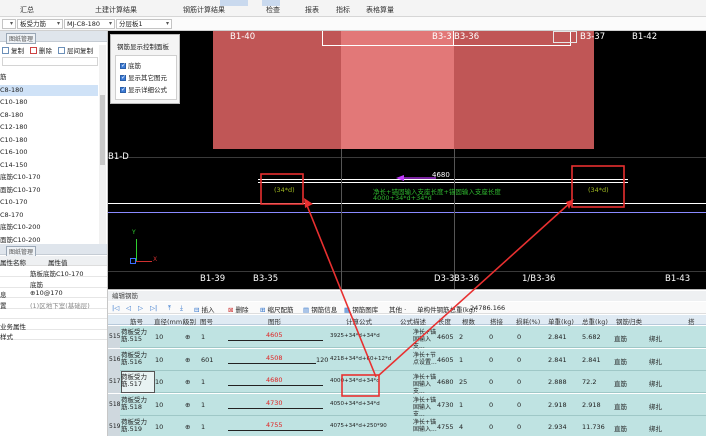 The height and width of the screenshot is (436, 706). Describe the element at coordinates (463, 382) in the screenshot. I see `cell-count: 25` at that location.